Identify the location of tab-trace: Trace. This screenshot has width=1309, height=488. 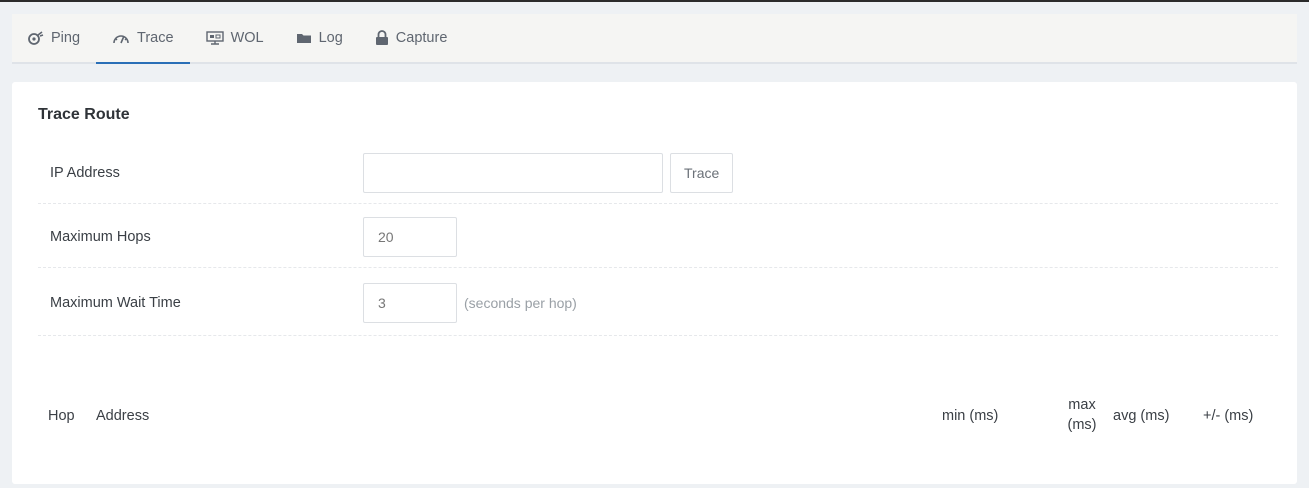
(143, 39).